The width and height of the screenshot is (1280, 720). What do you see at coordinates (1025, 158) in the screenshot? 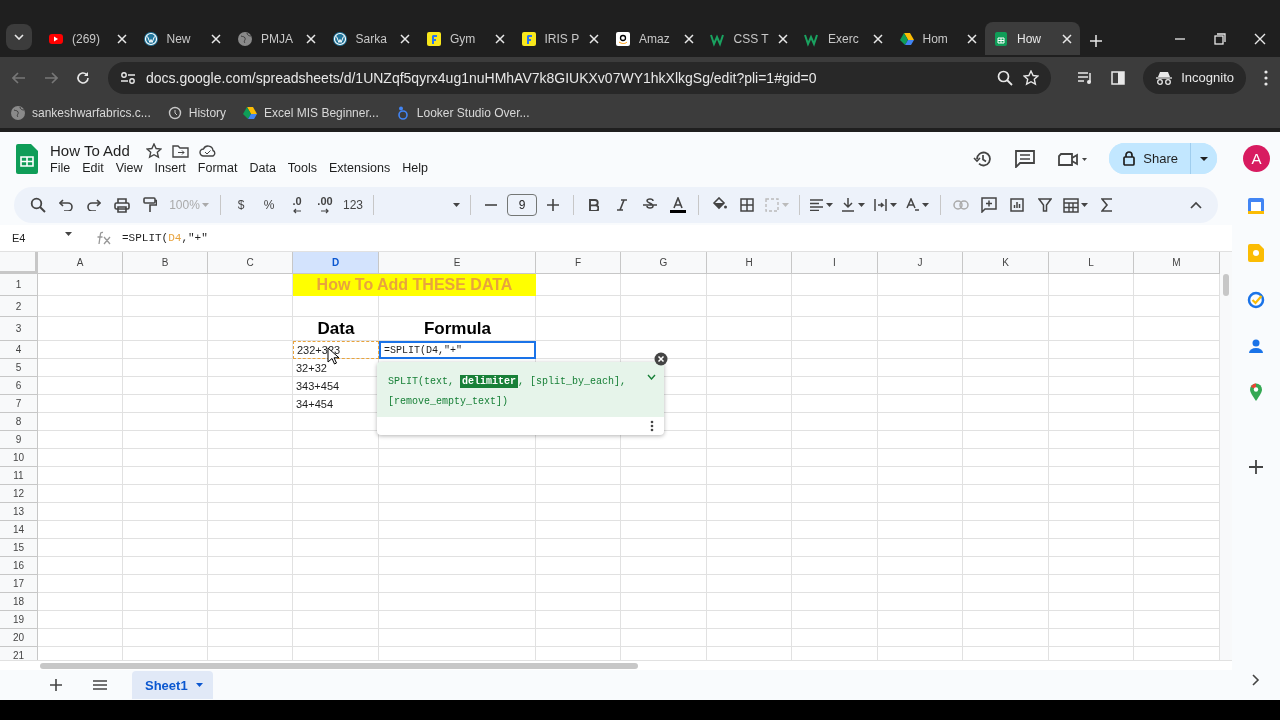
I see `comment-icon` at bounding box center [1025, 158].